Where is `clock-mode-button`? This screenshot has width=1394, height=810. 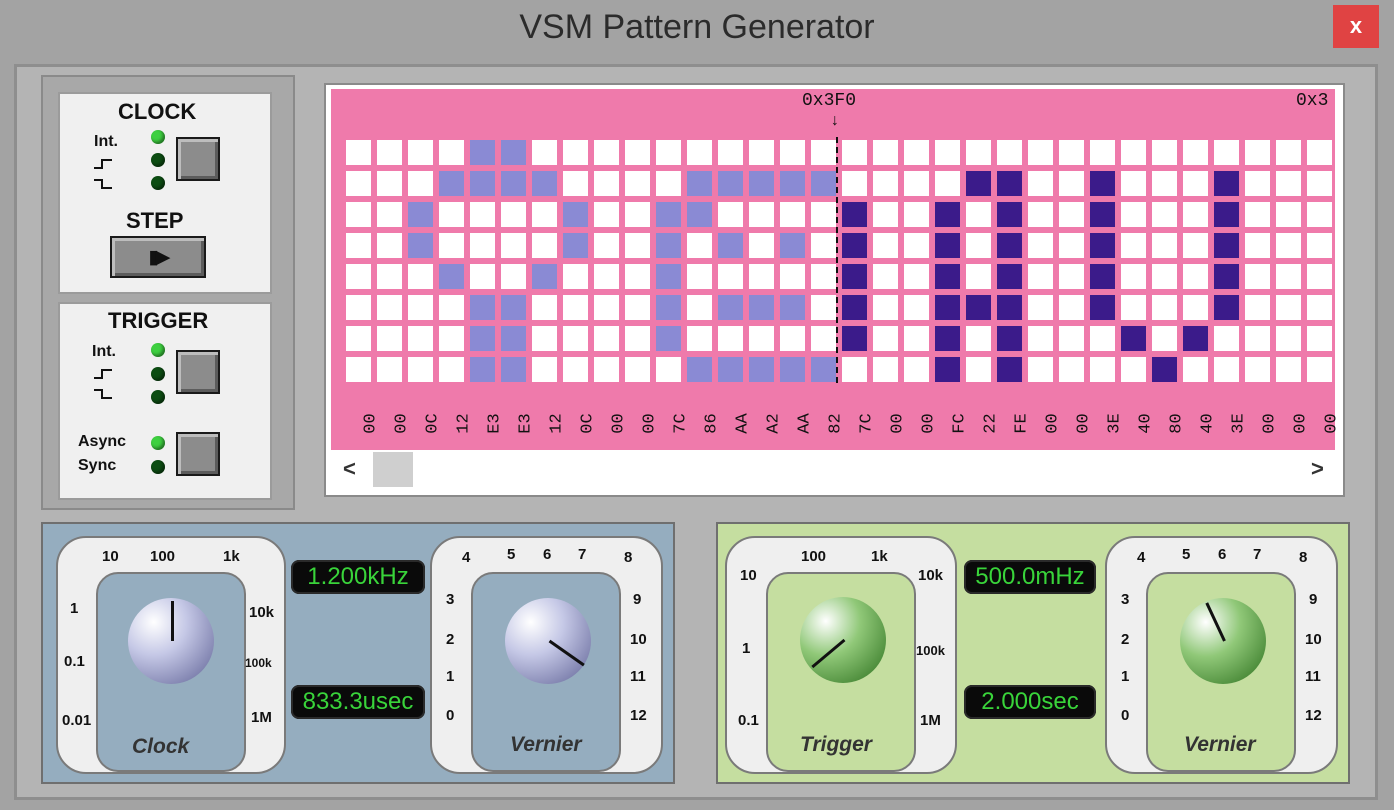 clock-mode-button is located at coordinates (198, 159).